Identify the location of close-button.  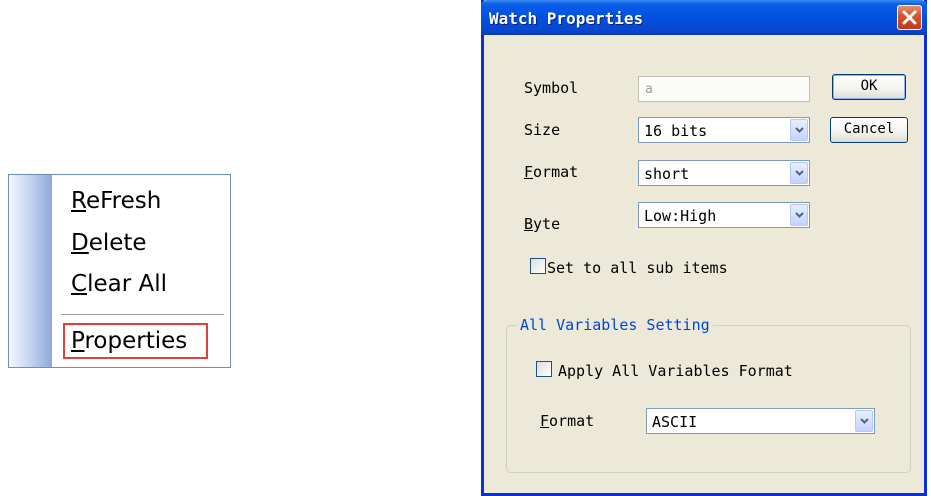
(909, 17).